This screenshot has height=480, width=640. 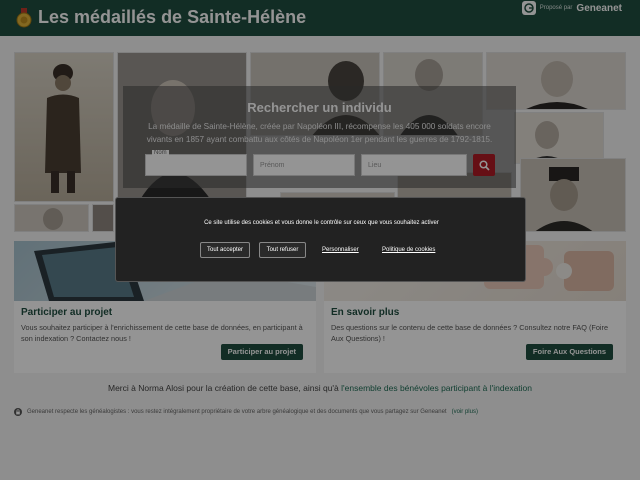 I want to click on cookie-policy-link: Politique de cookies, so click(x=408, y=250).